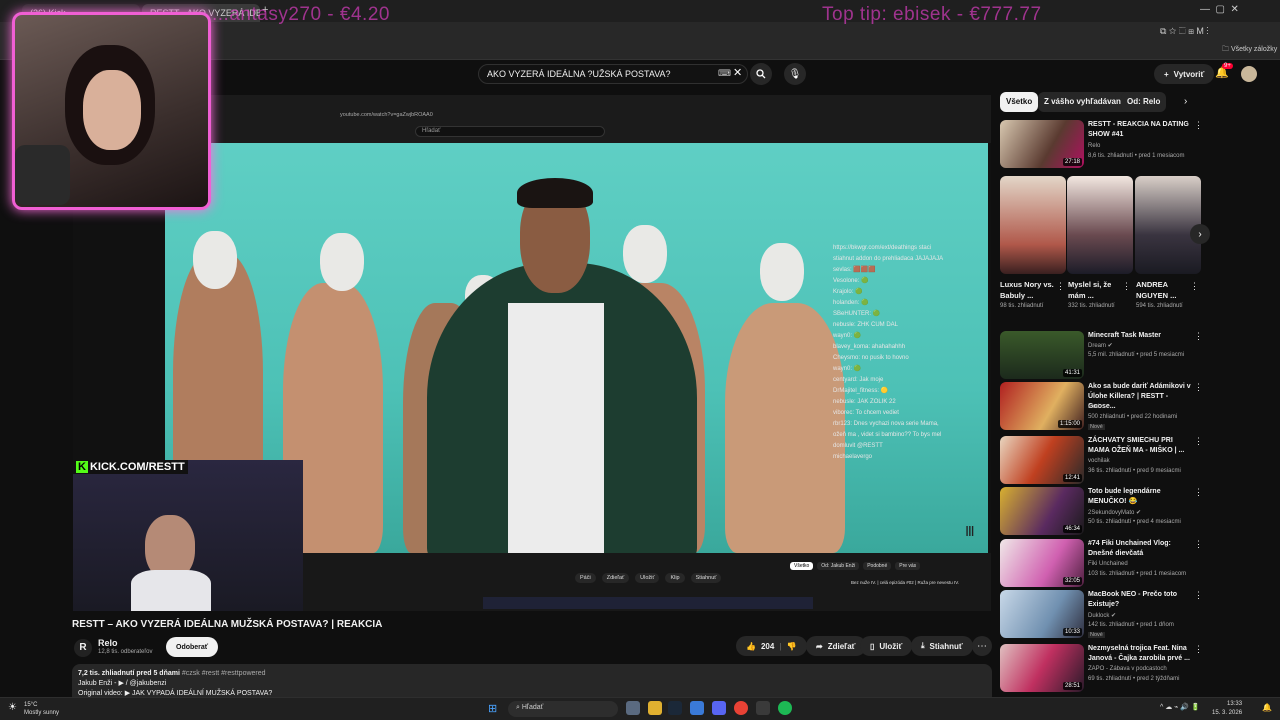  I want to click on window-controls: — ▢ ✕, so click(1219, 9).